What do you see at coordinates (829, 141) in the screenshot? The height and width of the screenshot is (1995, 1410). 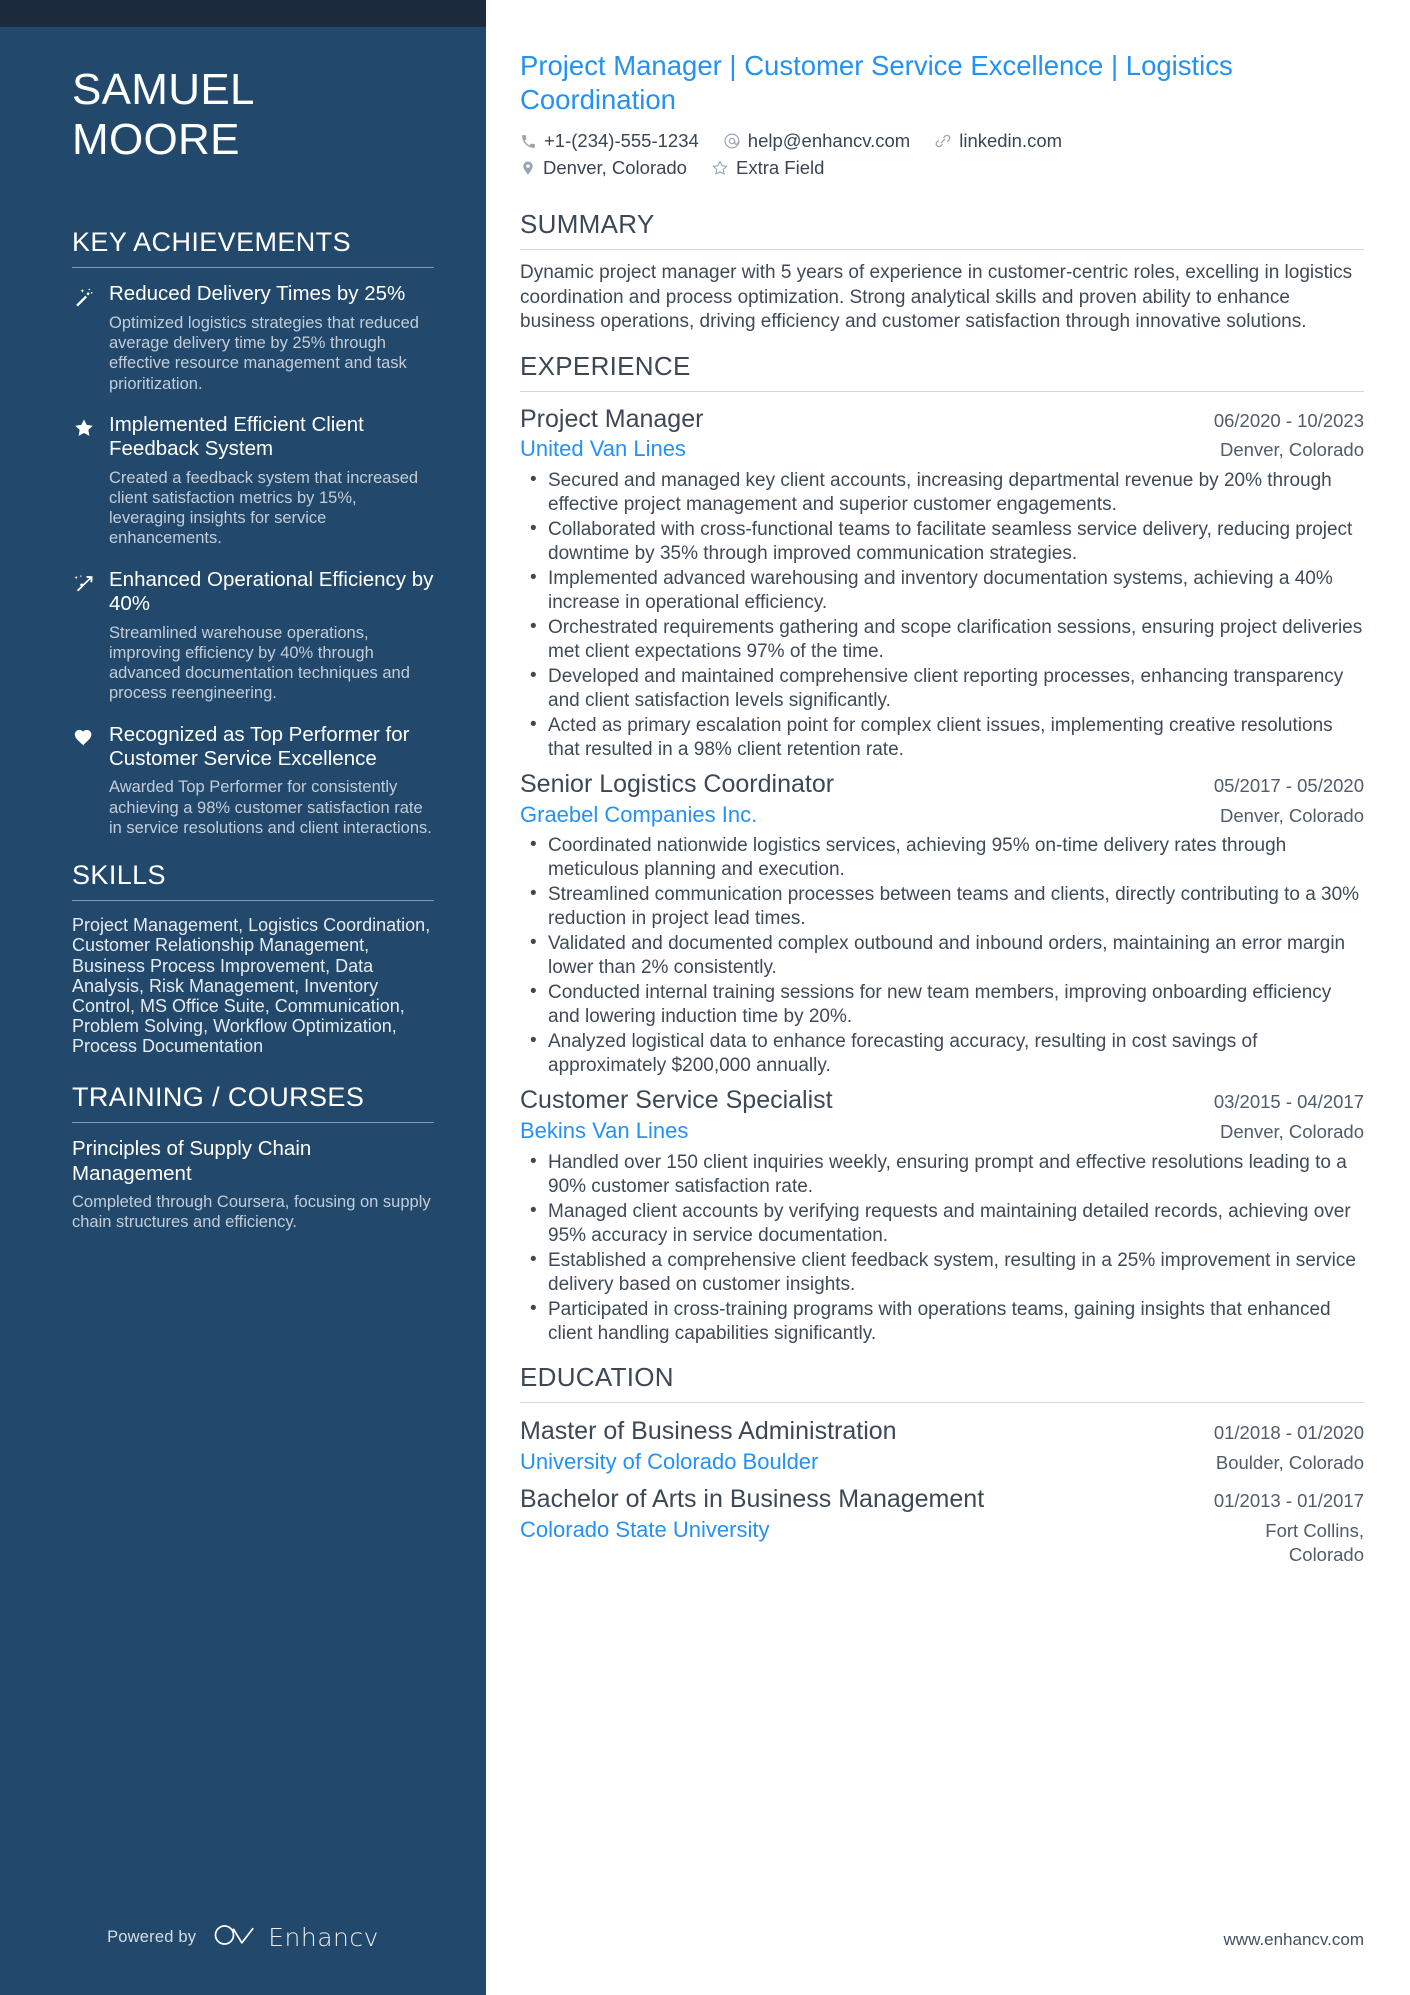 I see `contact-email-value: help@enhancv.com` at bounding box center [829, 141].